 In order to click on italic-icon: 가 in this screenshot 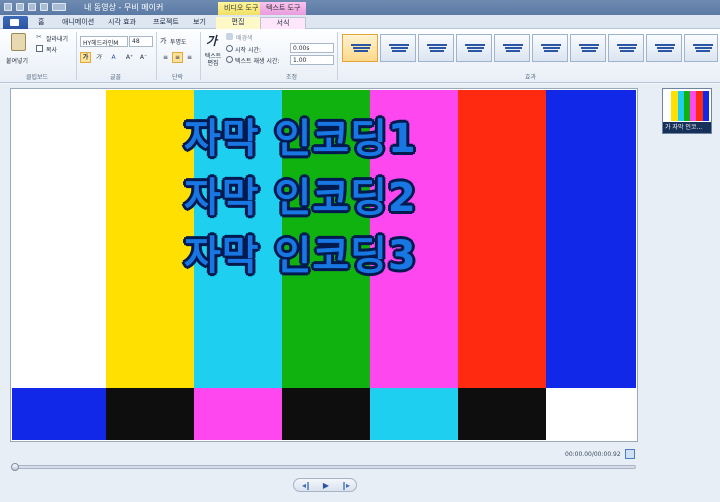, I will do `click(98, 57)`.